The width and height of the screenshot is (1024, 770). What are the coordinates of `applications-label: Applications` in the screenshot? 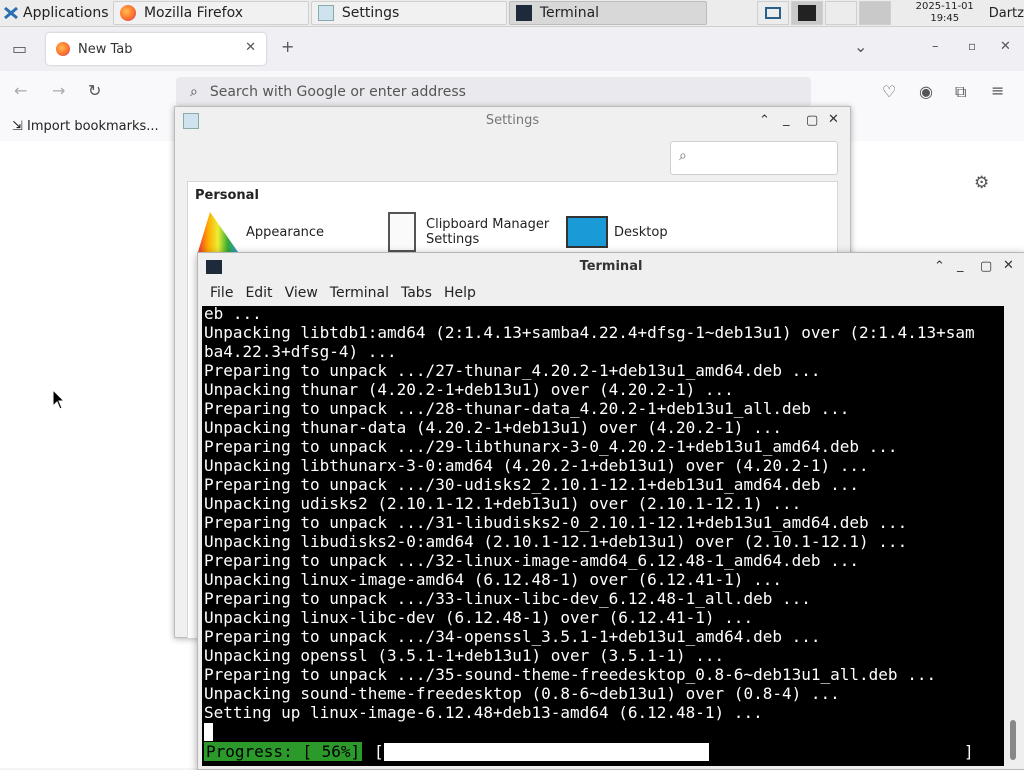 It's located at (66, 13).